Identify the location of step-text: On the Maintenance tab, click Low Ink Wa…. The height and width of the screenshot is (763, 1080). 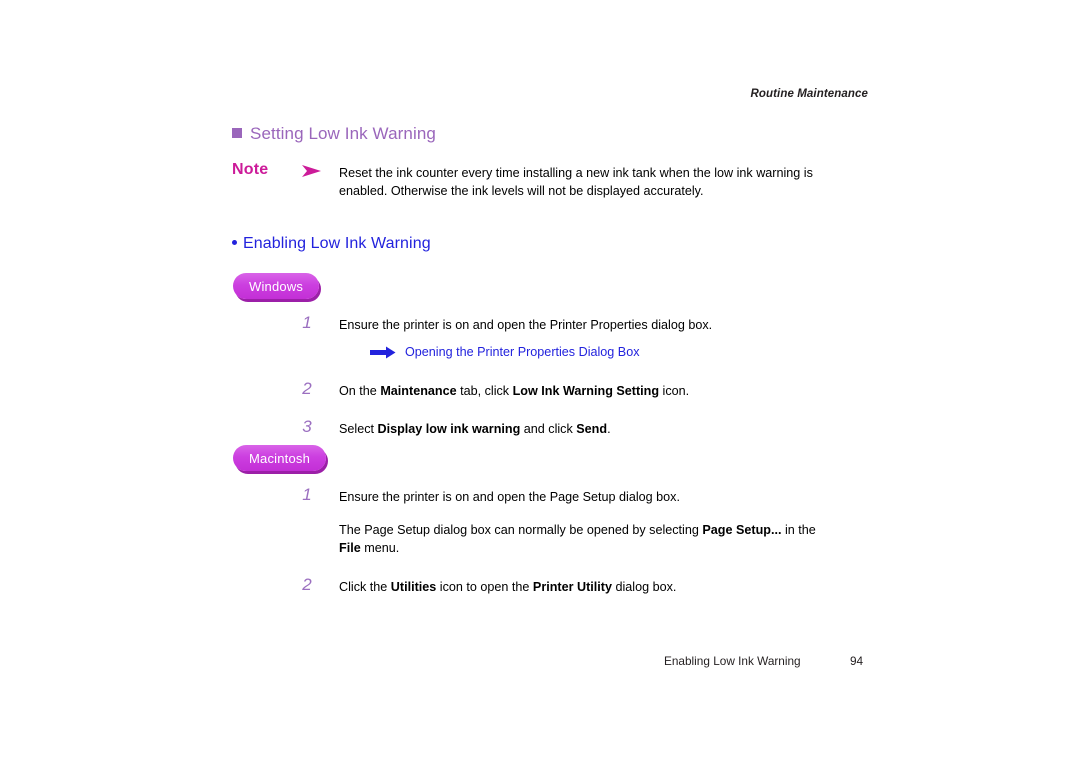
(599, 391).